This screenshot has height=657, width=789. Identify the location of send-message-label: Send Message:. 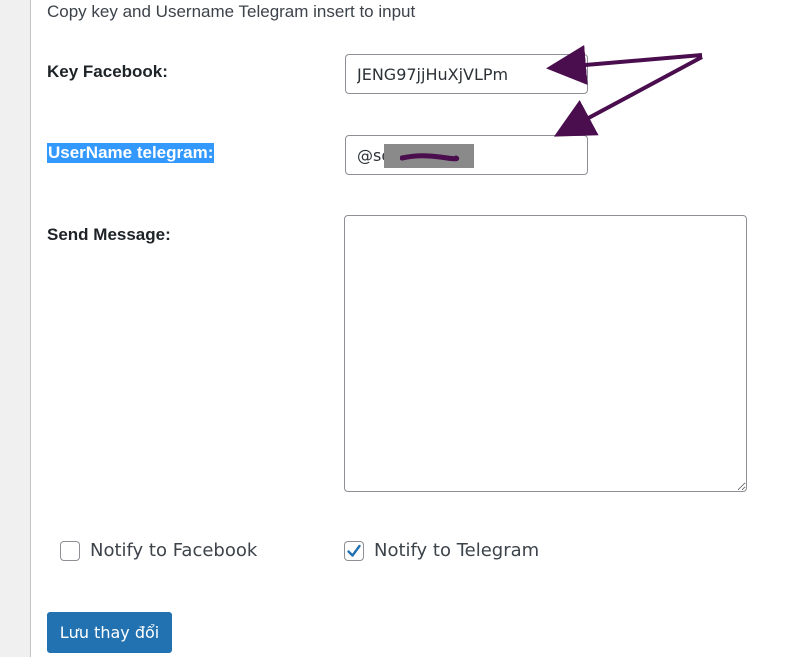
(109, 234).